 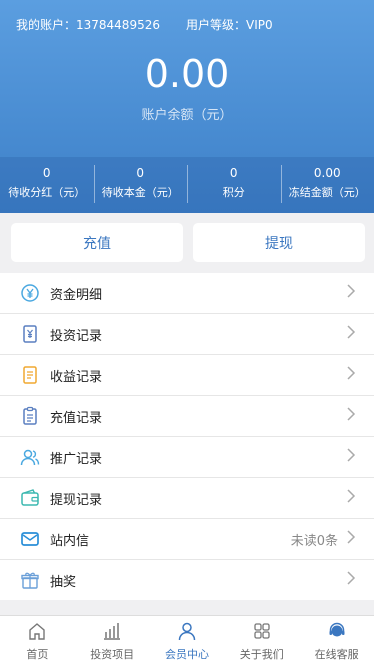 What do you see at coordinates (198, 580) in the screenshot?
I see `menu-item-label: 抽奖` at bounding box center [198, 580].